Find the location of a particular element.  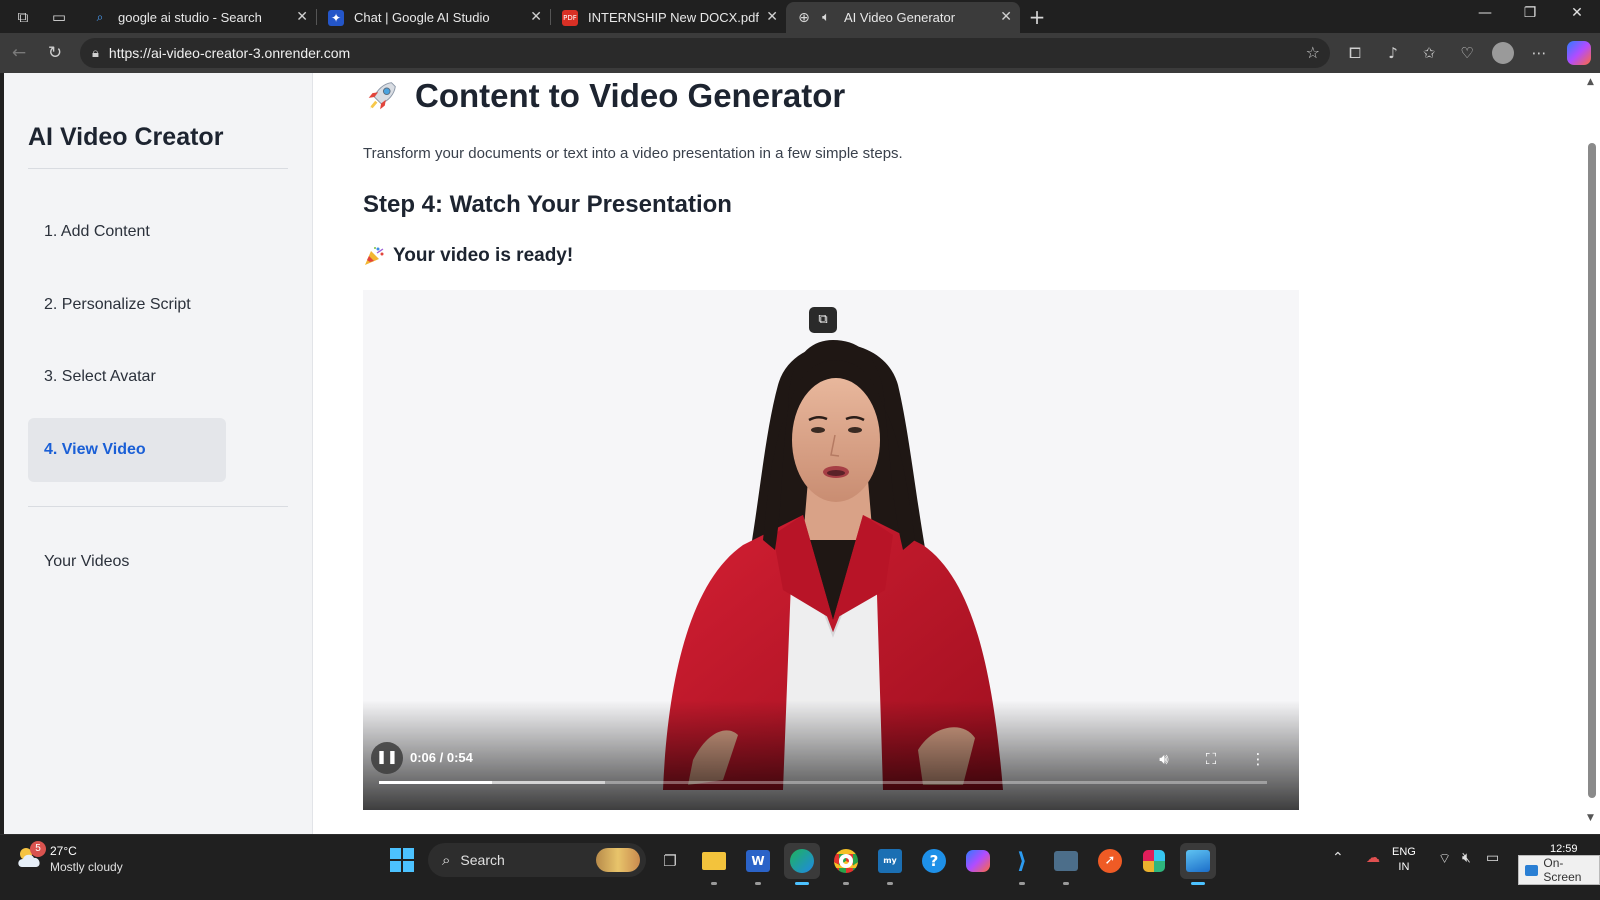

weather-condition: Mostly cloudy is located at coordinates (86, 867).